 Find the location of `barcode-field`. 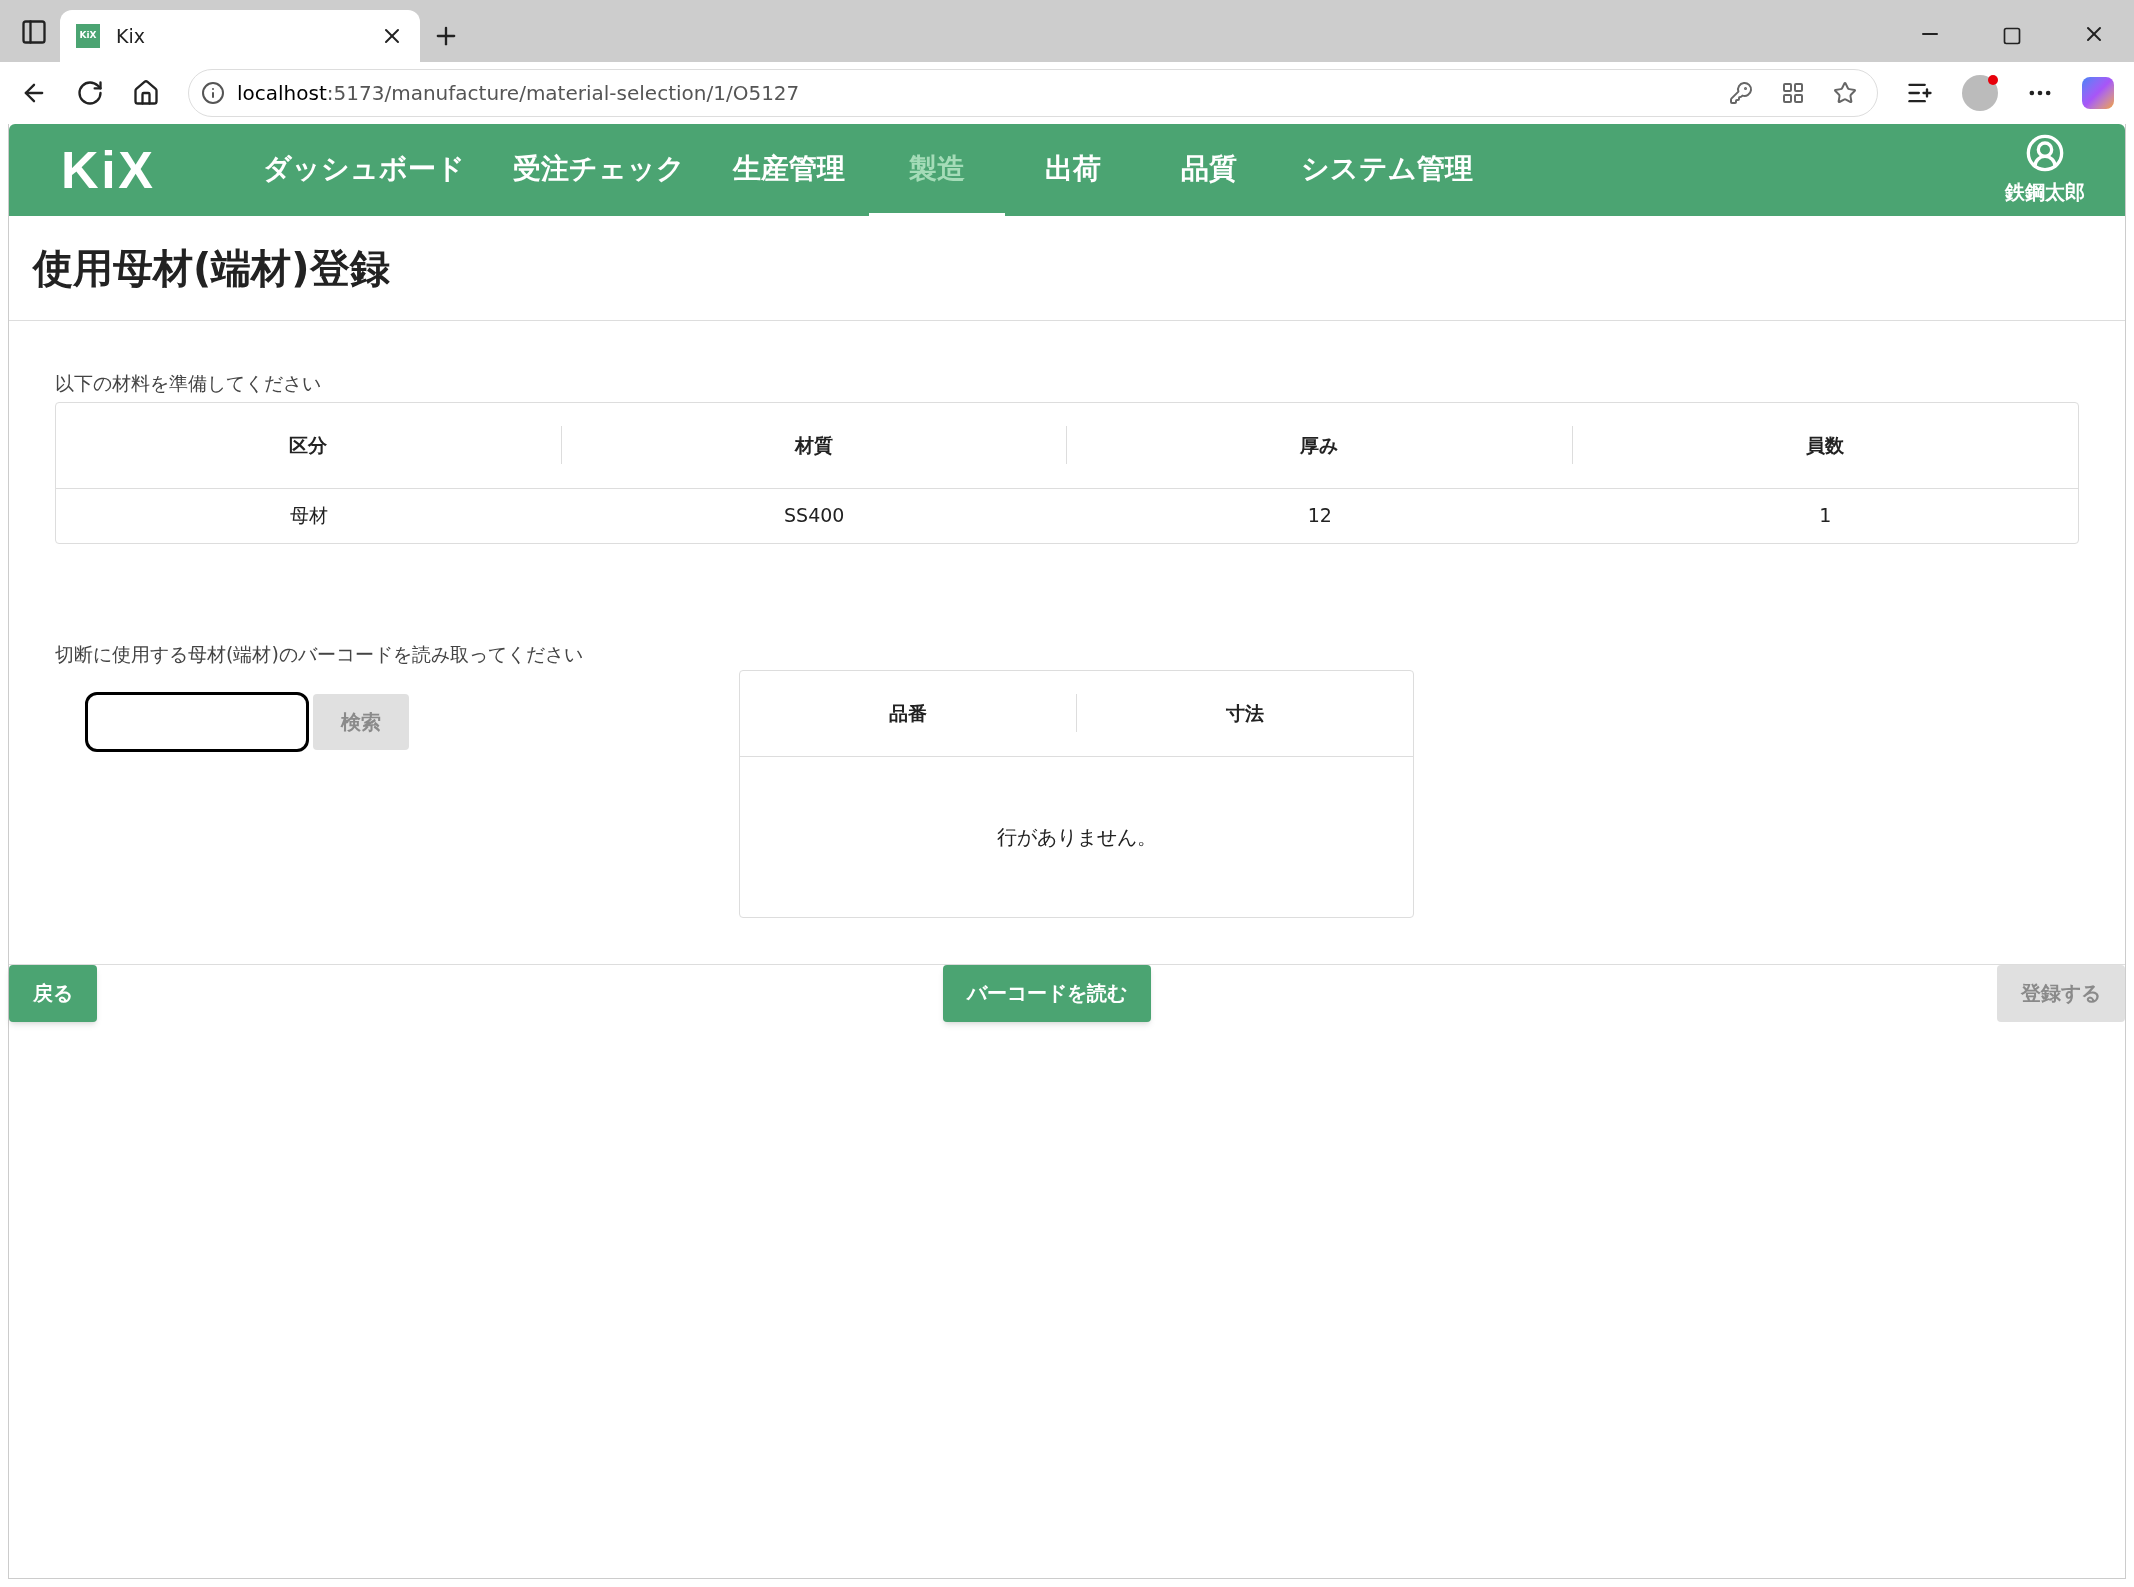

barcode-field is located at coordinates (197, 722).